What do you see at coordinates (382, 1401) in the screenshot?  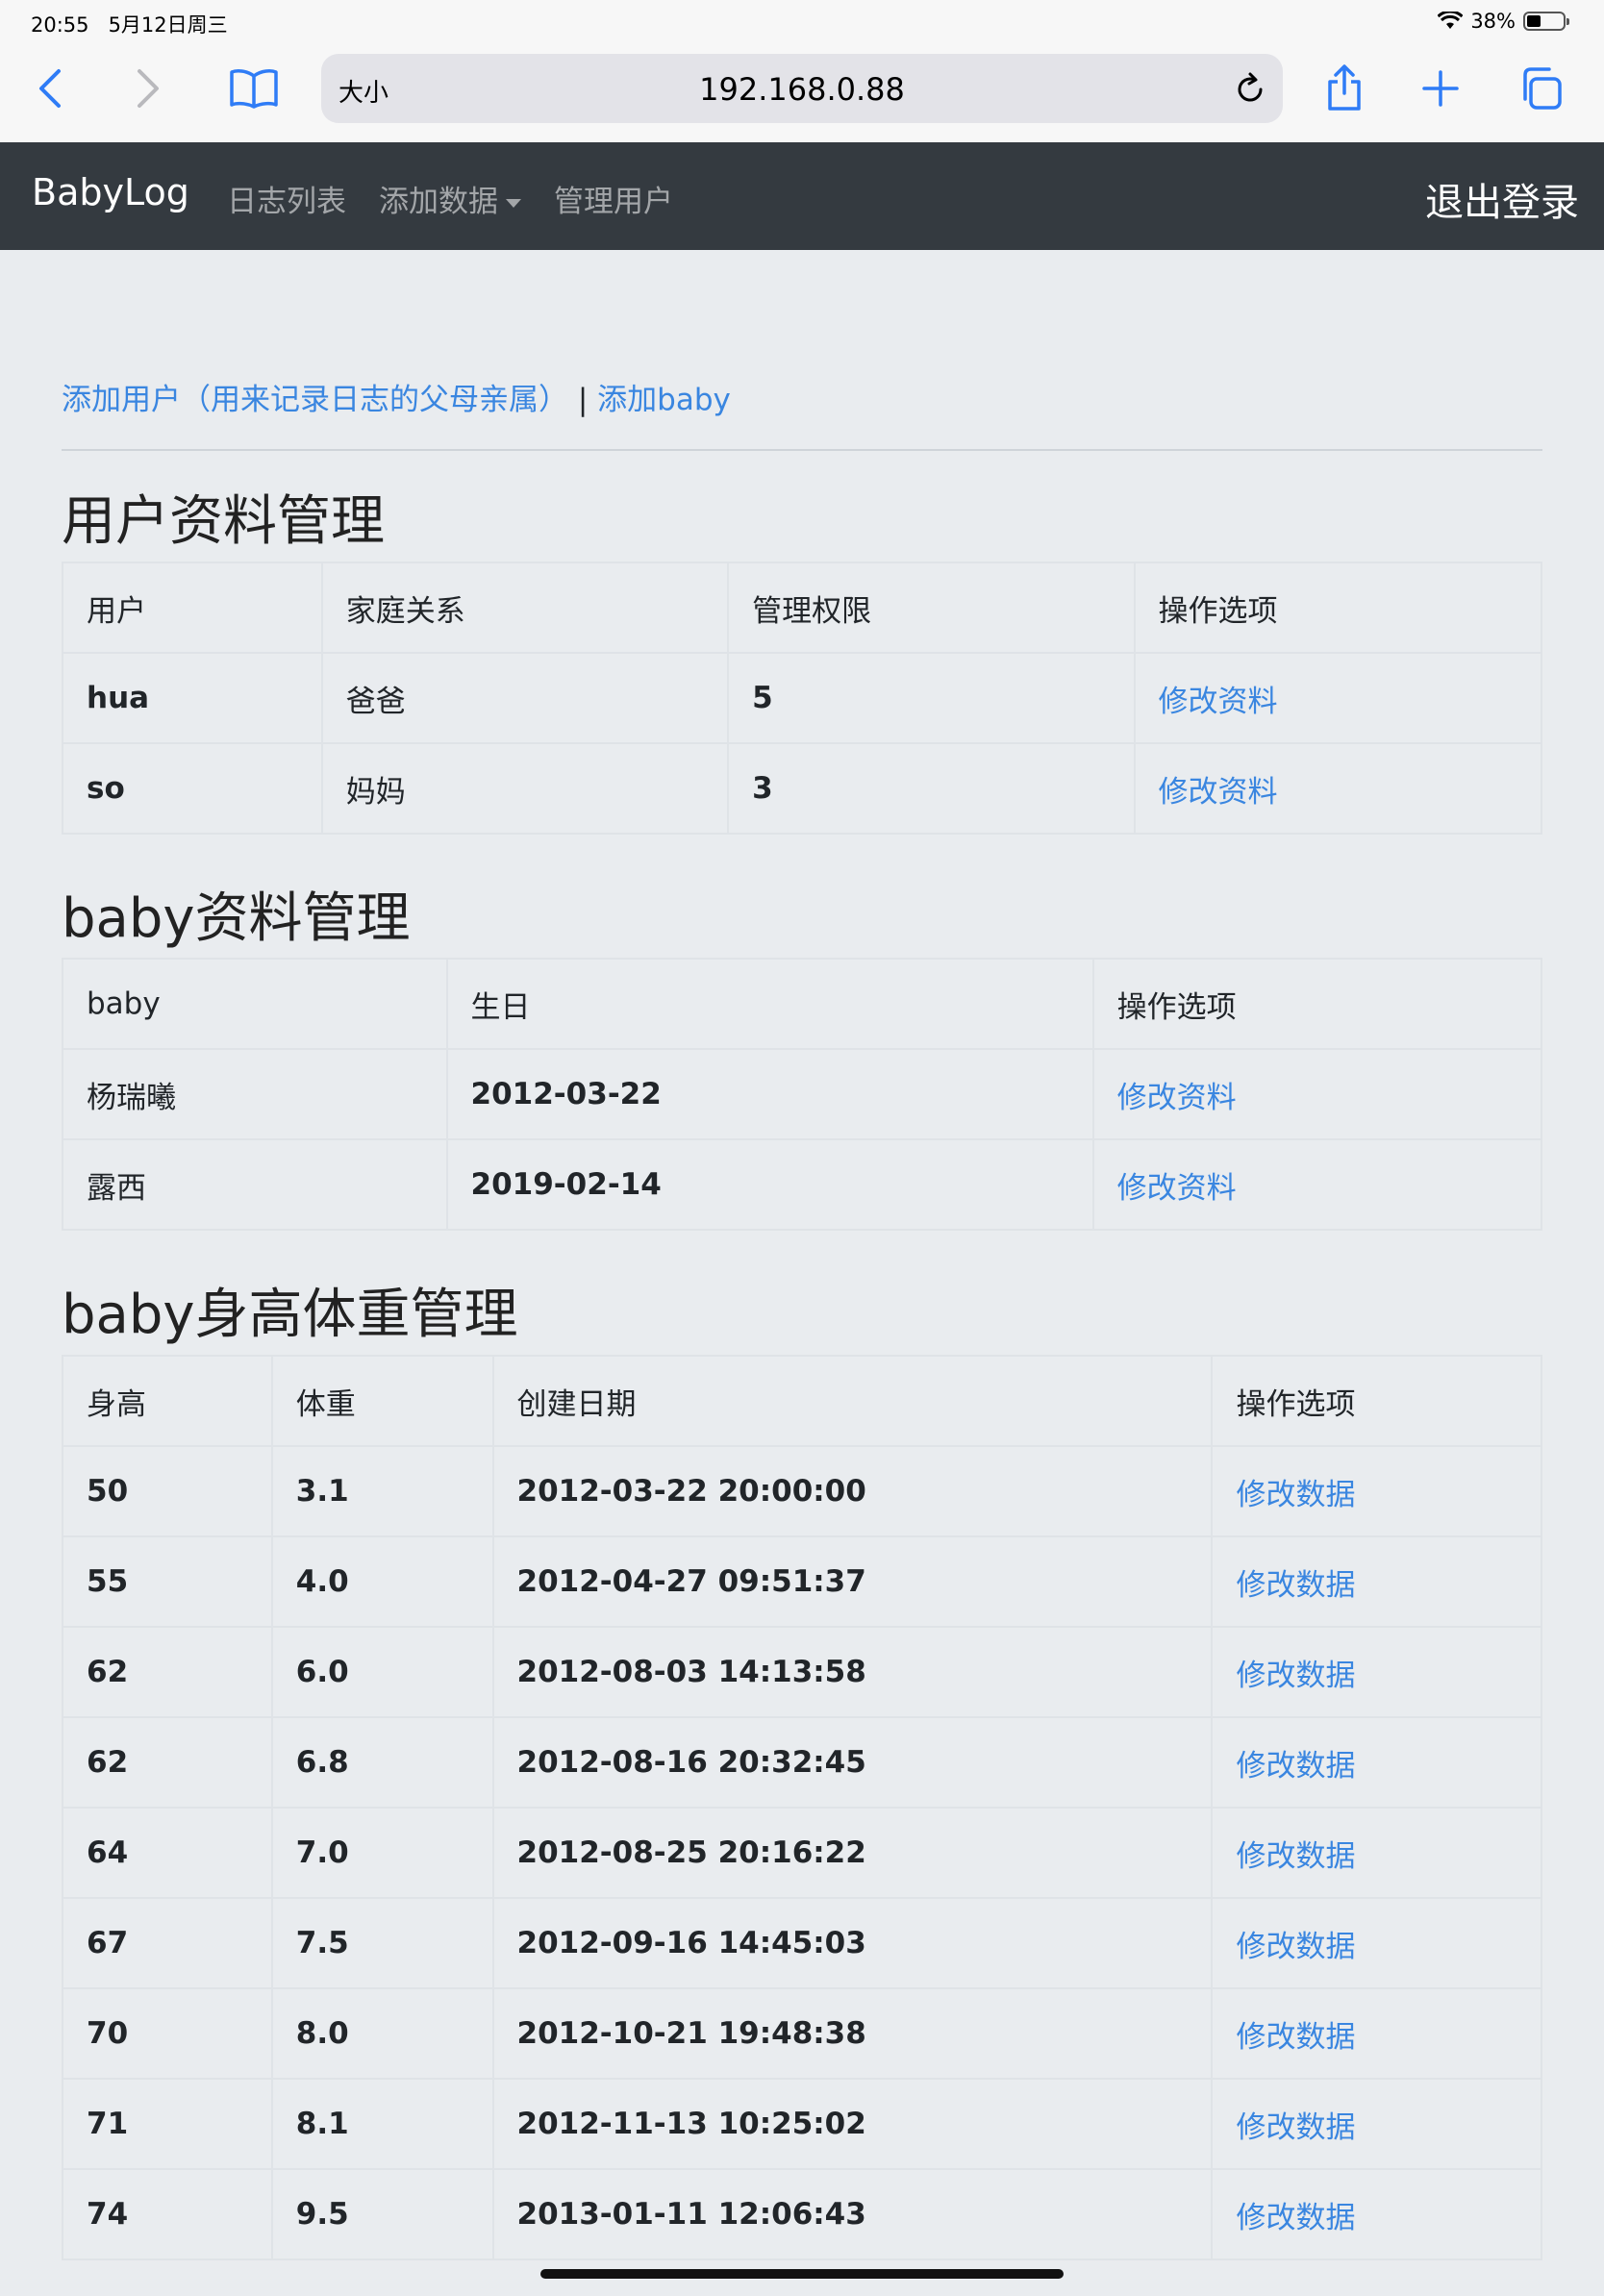 I see `column-header: 体重` at bounding box center [382, 1401].